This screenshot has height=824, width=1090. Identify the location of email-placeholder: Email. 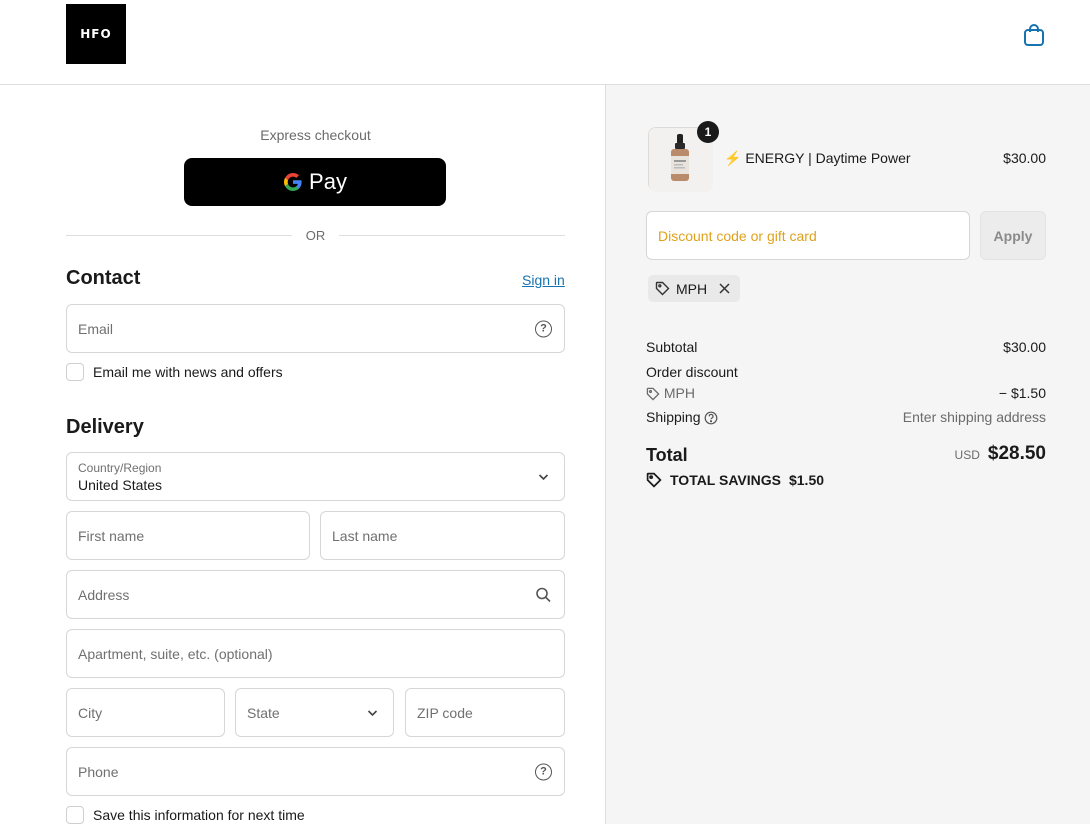
(96, 328).